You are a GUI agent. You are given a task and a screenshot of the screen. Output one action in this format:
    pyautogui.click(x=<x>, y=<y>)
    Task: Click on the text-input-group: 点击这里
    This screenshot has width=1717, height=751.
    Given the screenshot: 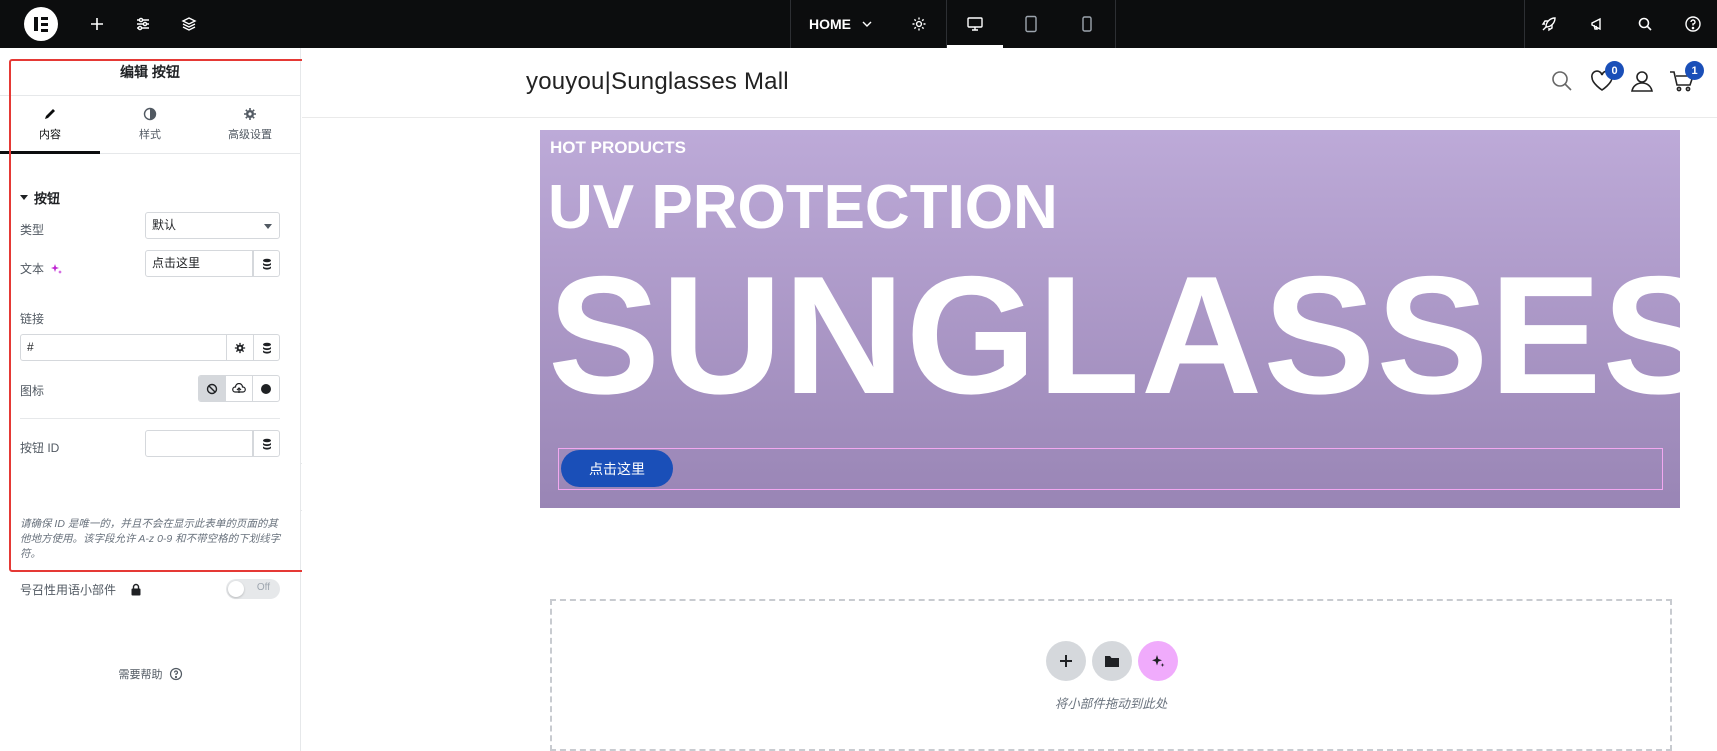 What is the action you would take?
    pyautogui.click(x=212, y=263)
    